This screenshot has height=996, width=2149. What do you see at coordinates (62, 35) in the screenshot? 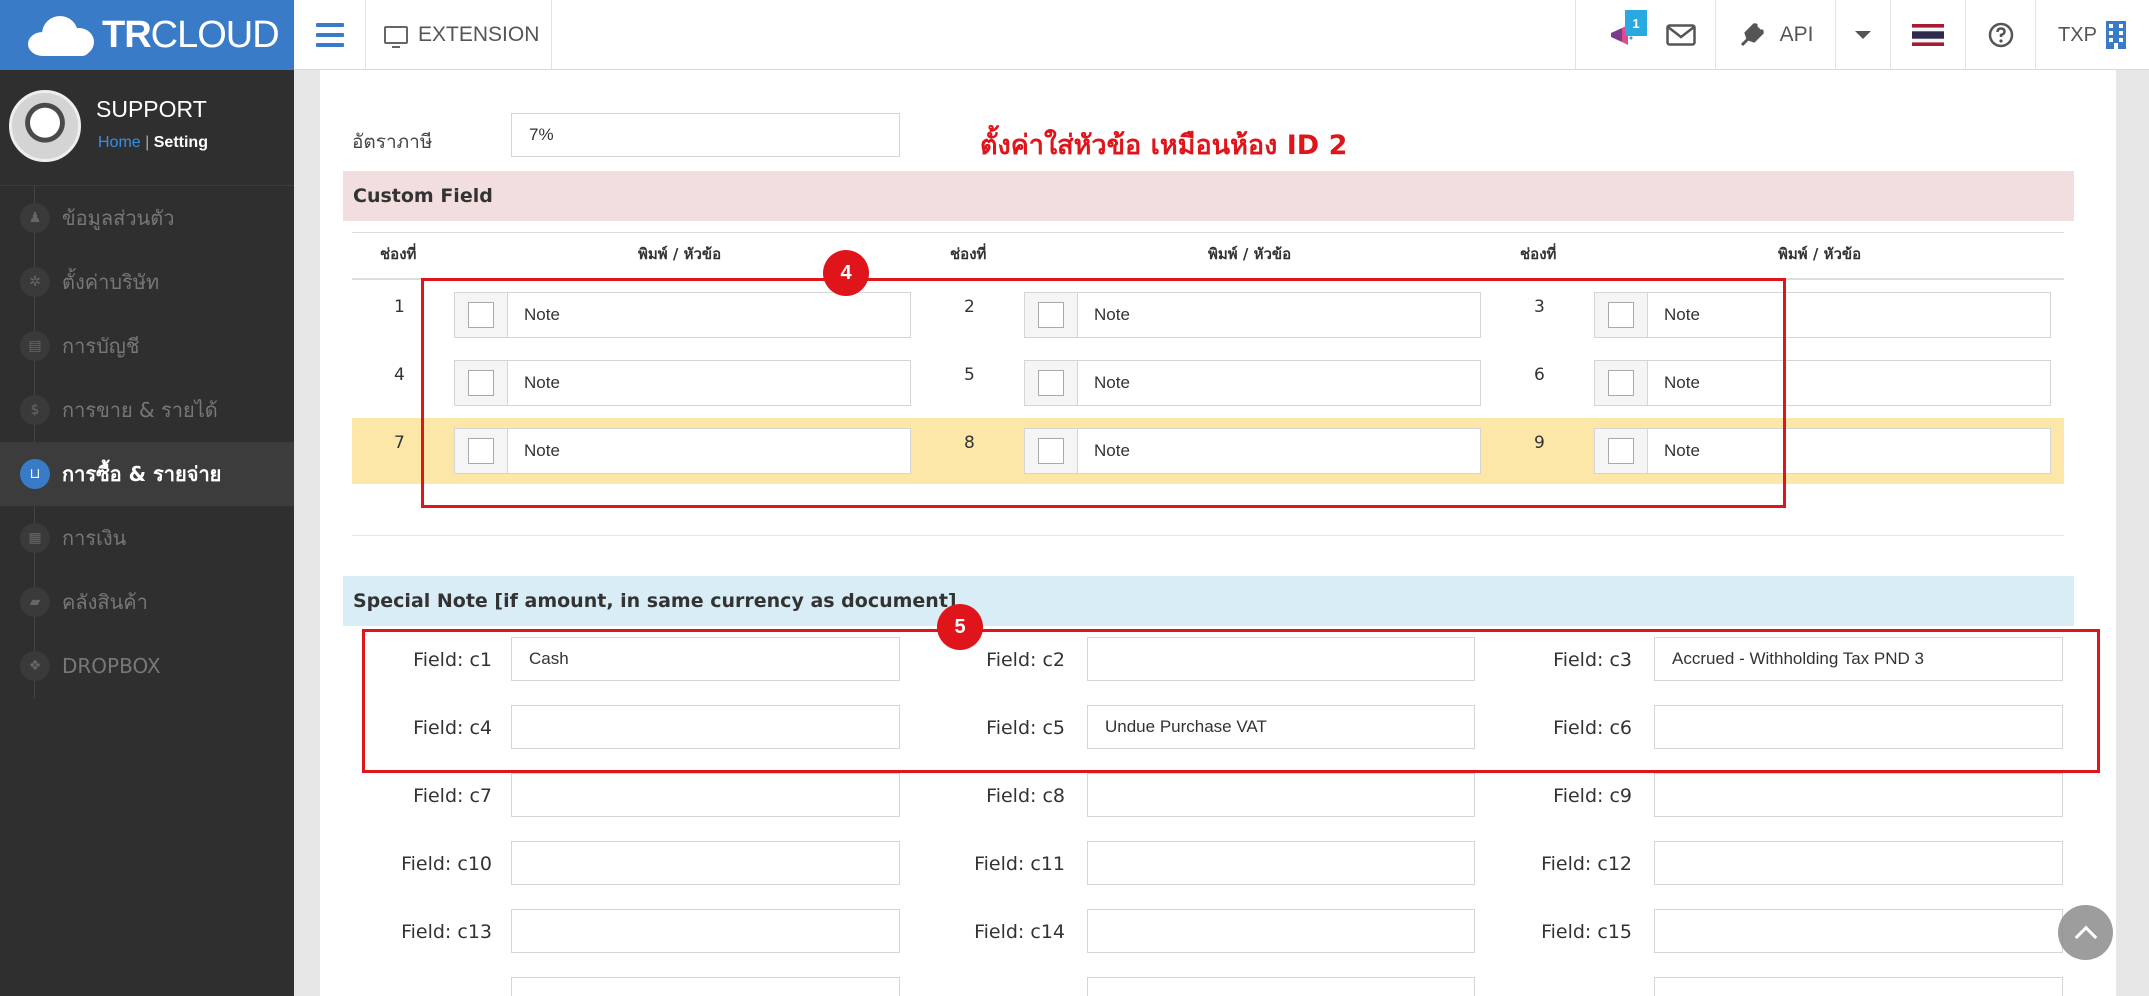
I see `cloud-icon` at bounding box center [62, 35].